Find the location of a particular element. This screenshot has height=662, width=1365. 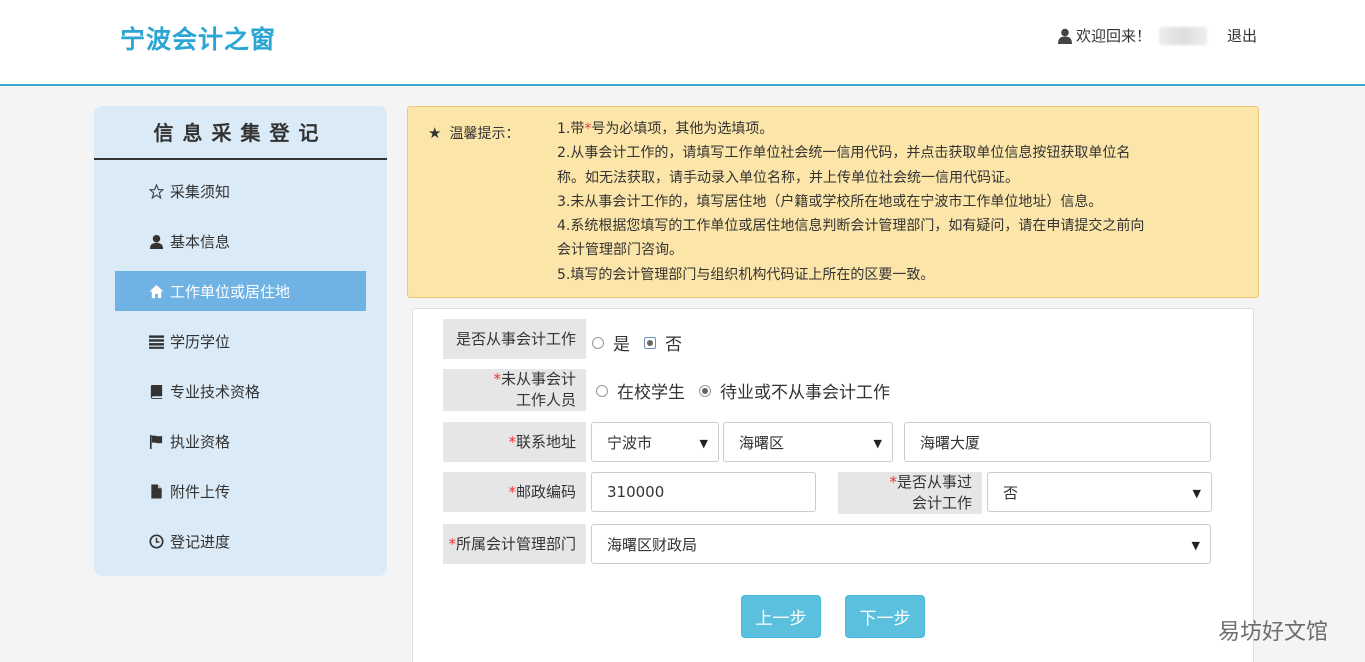

district-select: 海曙区 ▼ is located at coordinates (808, 442).